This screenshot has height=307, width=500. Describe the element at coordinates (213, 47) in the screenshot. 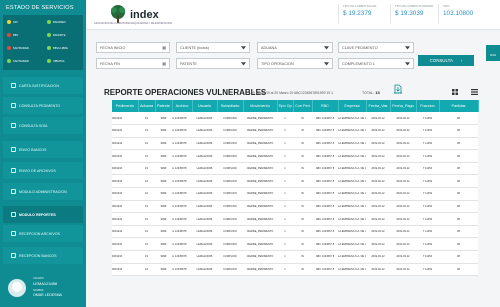

I see `cliente-select: CLIENTE (todos)` at that location.